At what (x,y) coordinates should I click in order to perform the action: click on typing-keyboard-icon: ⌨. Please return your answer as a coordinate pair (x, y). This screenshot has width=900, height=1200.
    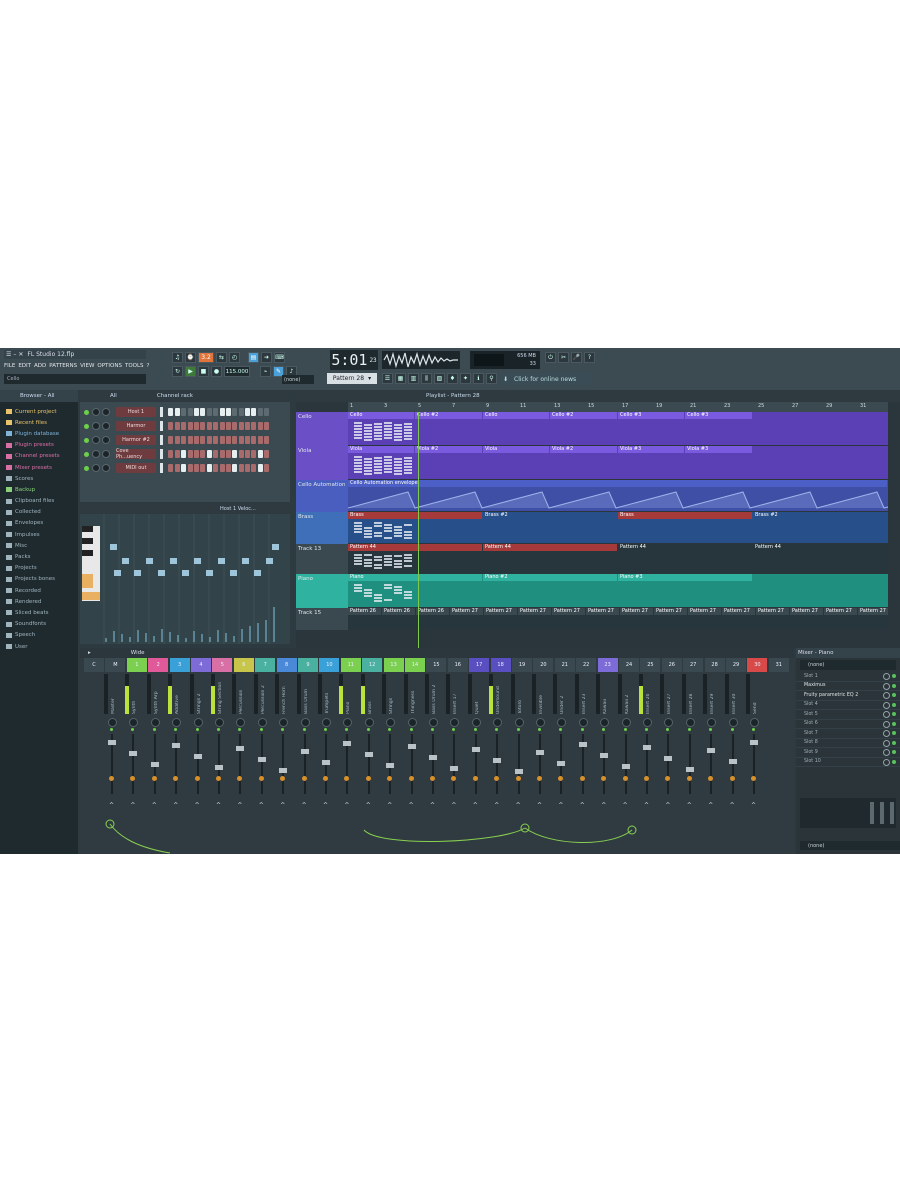
    Looking at the image, I should click on (279, 357).